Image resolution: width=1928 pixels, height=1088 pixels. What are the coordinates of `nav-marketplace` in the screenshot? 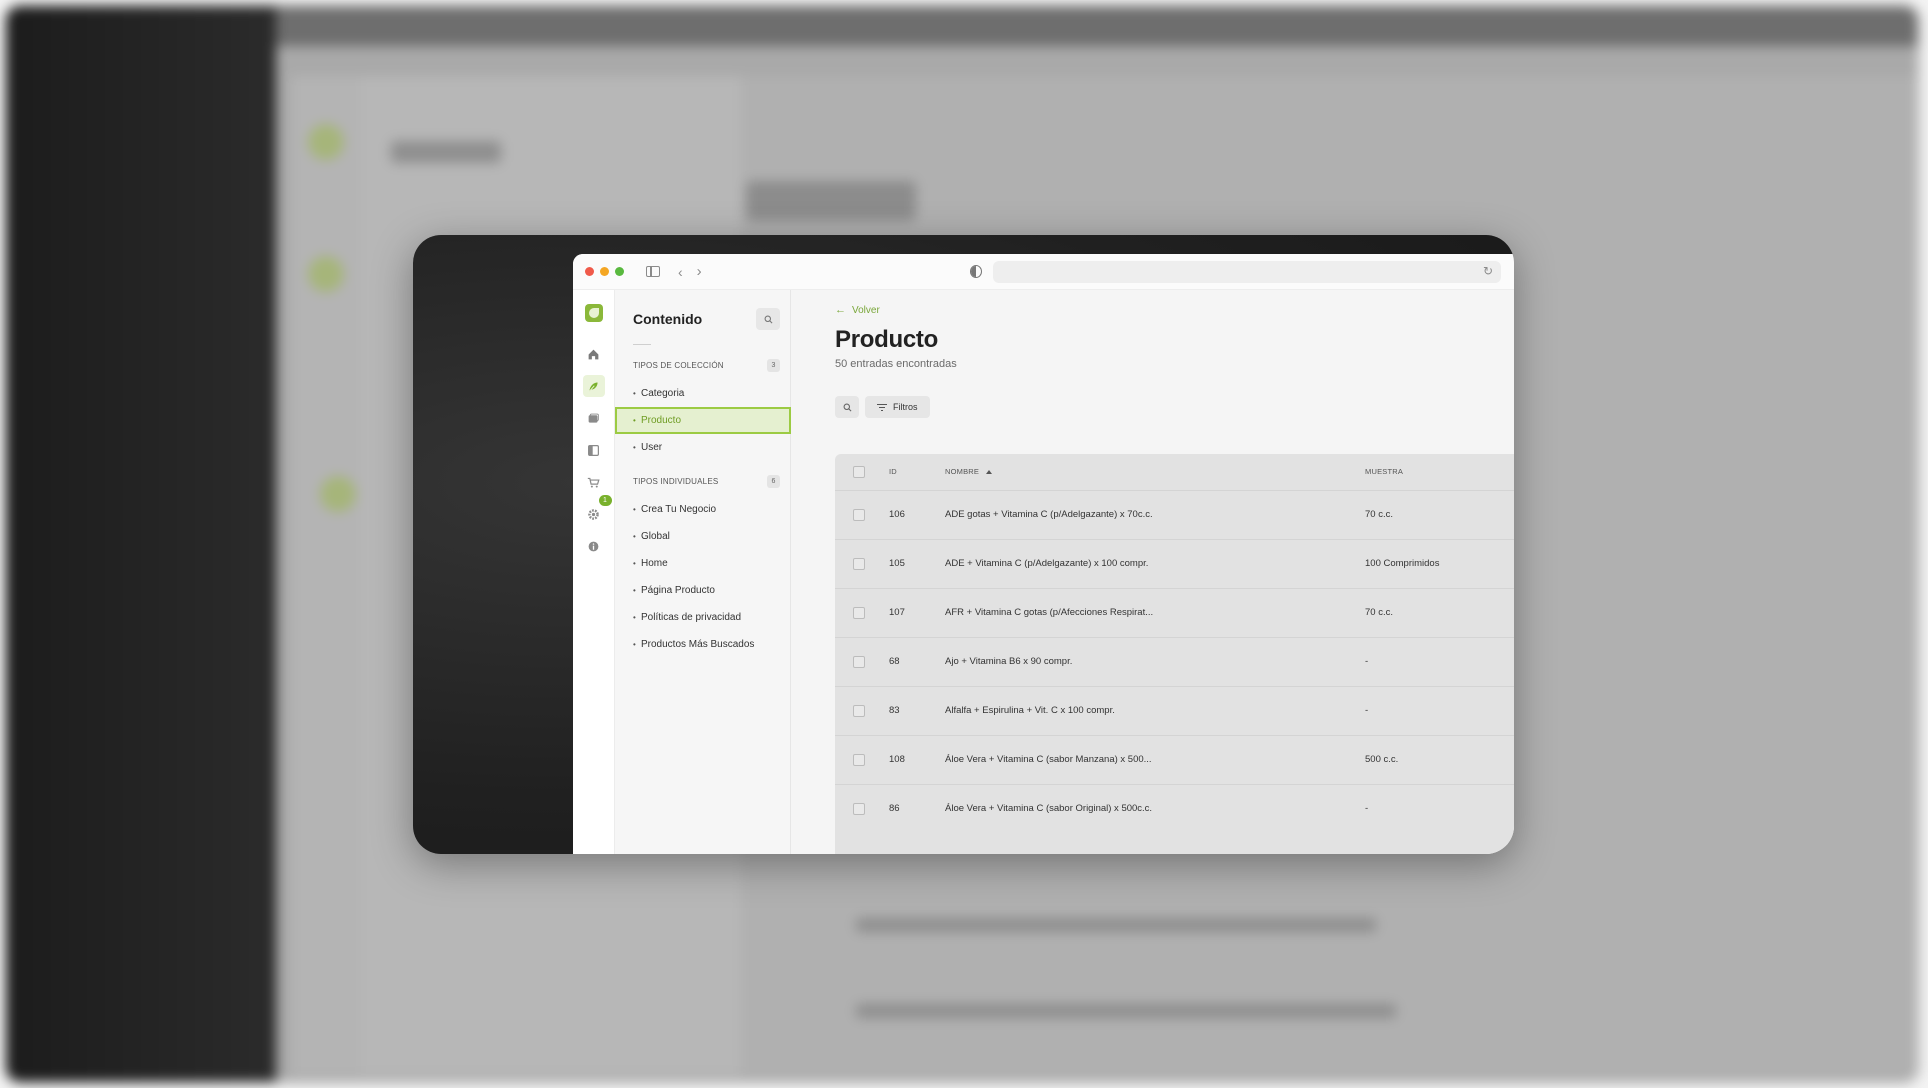 It's located at (594, 482).